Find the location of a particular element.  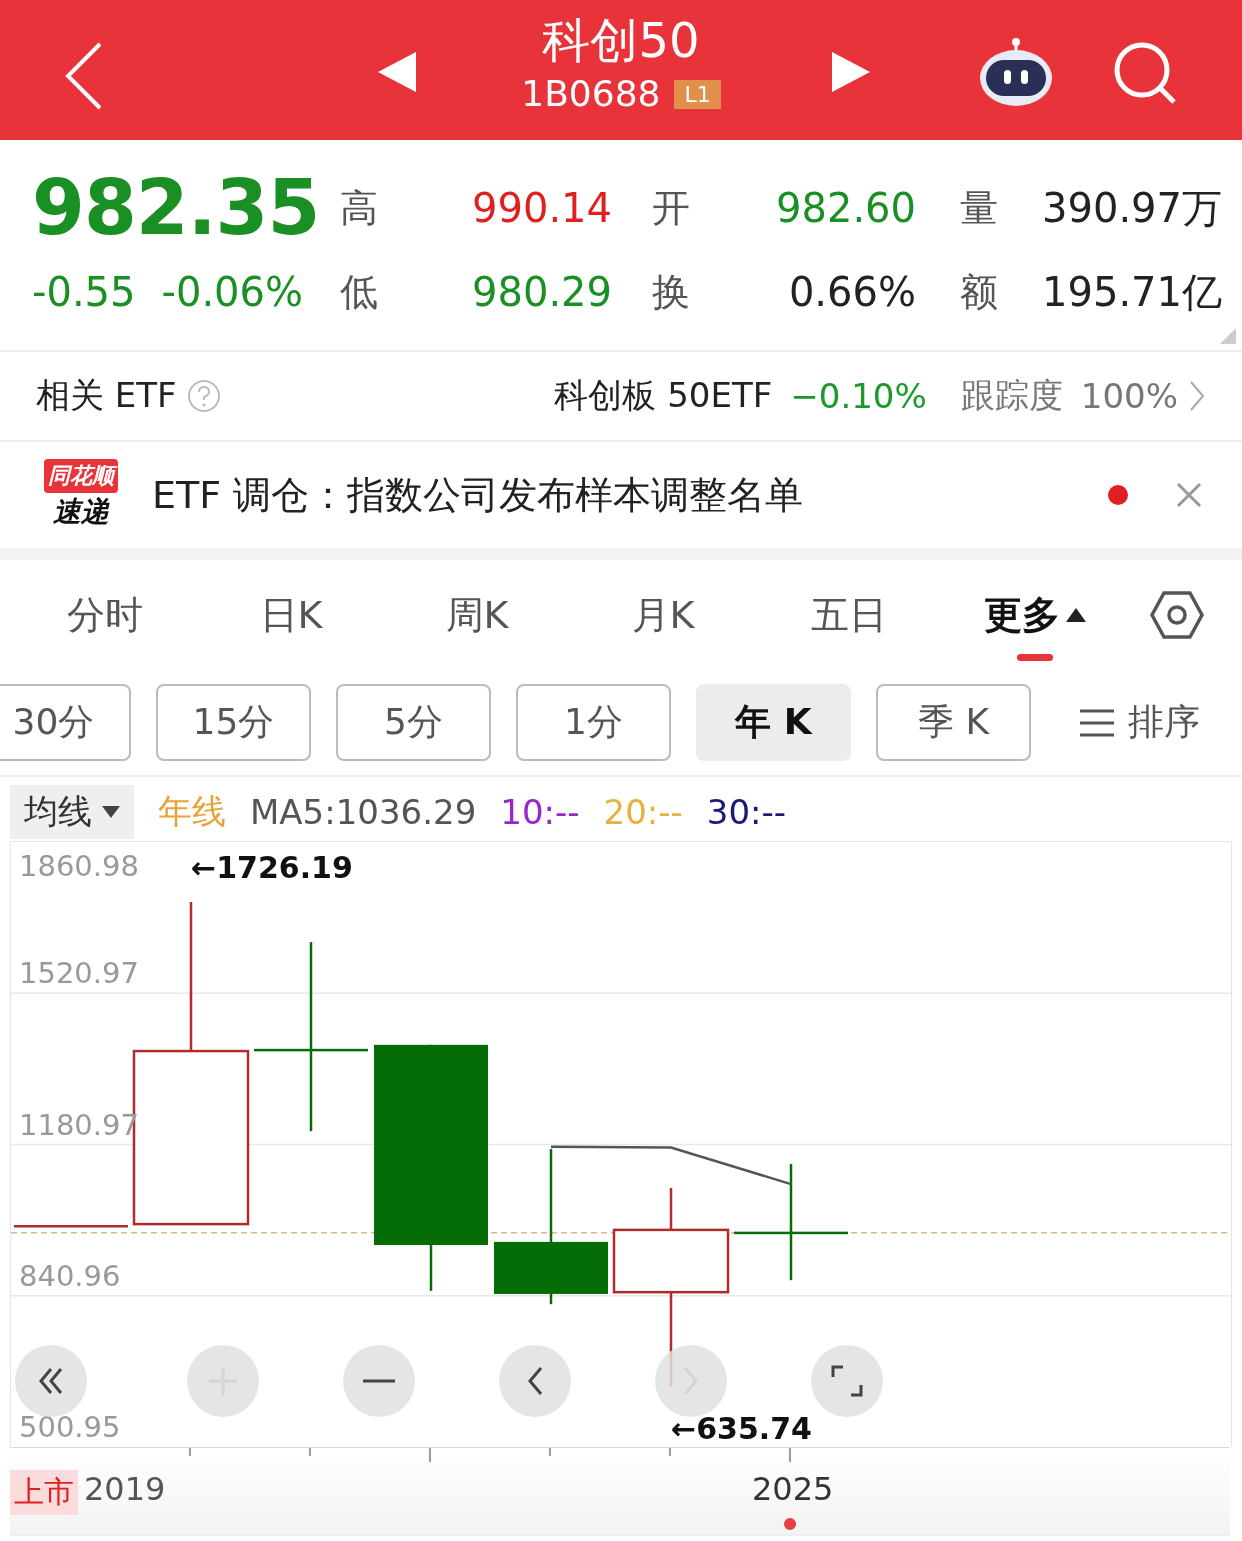

stat-value: 980.29 is located at coordinates (541, 292).